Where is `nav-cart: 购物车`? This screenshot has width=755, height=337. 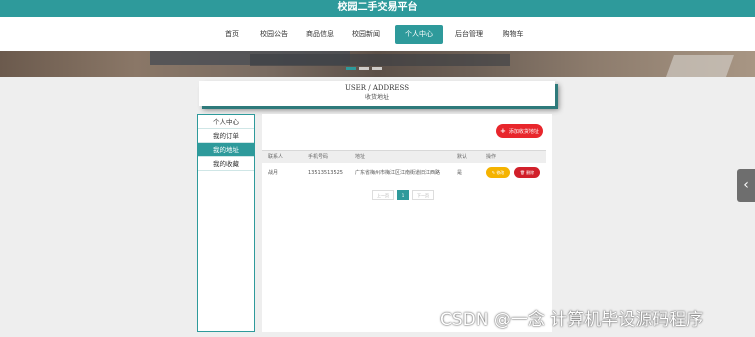 nav-cart: 购物车 is located at coordinates (513, 34).